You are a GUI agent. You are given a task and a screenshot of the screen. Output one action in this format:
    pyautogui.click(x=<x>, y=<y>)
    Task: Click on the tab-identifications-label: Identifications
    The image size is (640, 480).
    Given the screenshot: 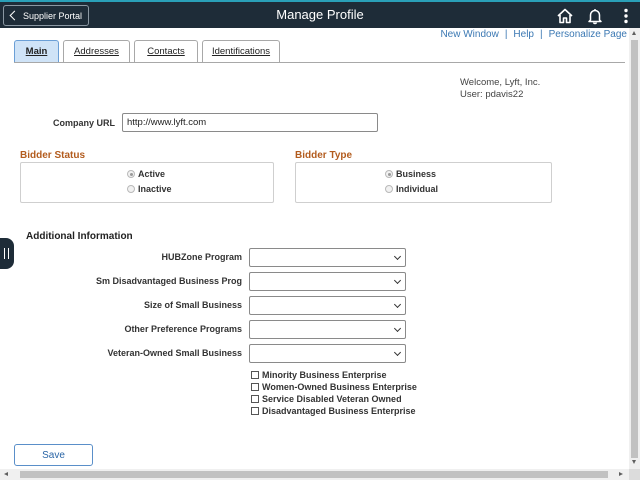 What is the action you would take?
    pyautogui.click(x=241, y=51)
    